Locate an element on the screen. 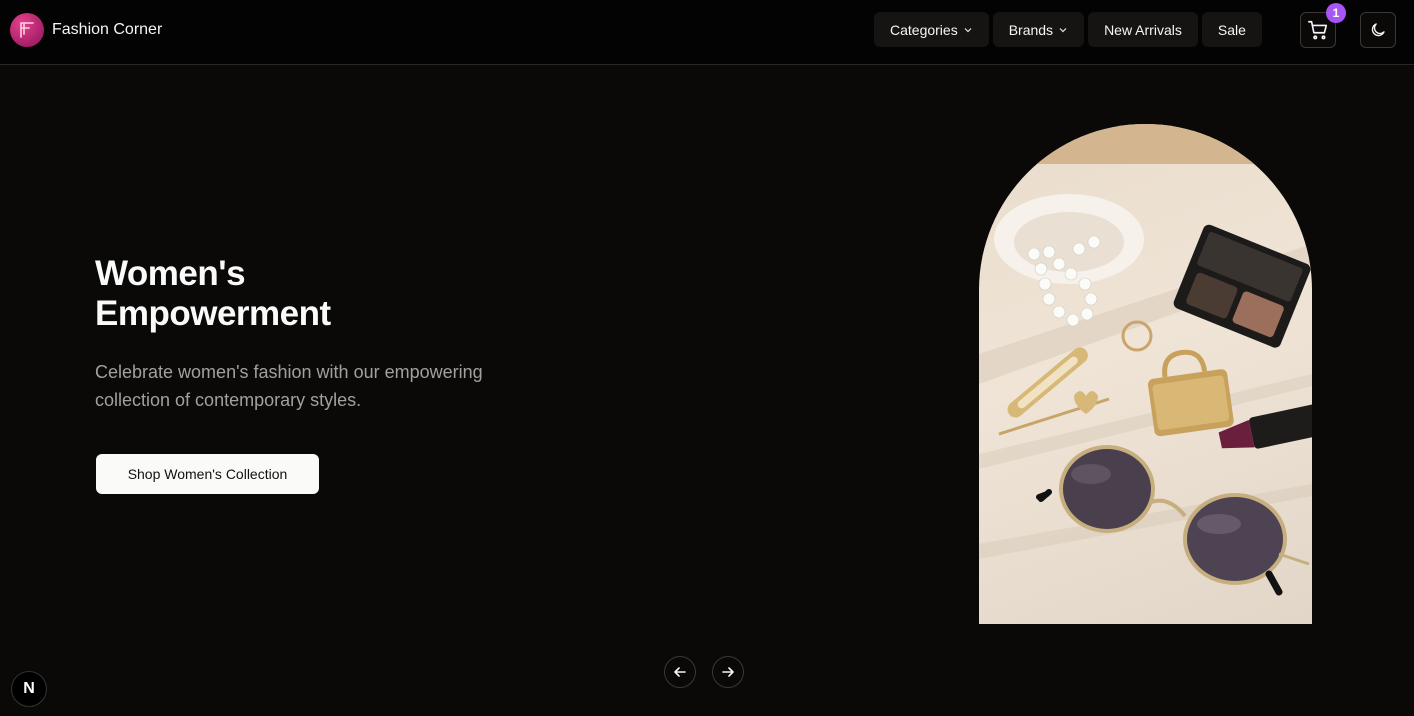 The height and width of the screenshot is (716, 1414). arrow-left-icon is located at coordinates (680, 672).